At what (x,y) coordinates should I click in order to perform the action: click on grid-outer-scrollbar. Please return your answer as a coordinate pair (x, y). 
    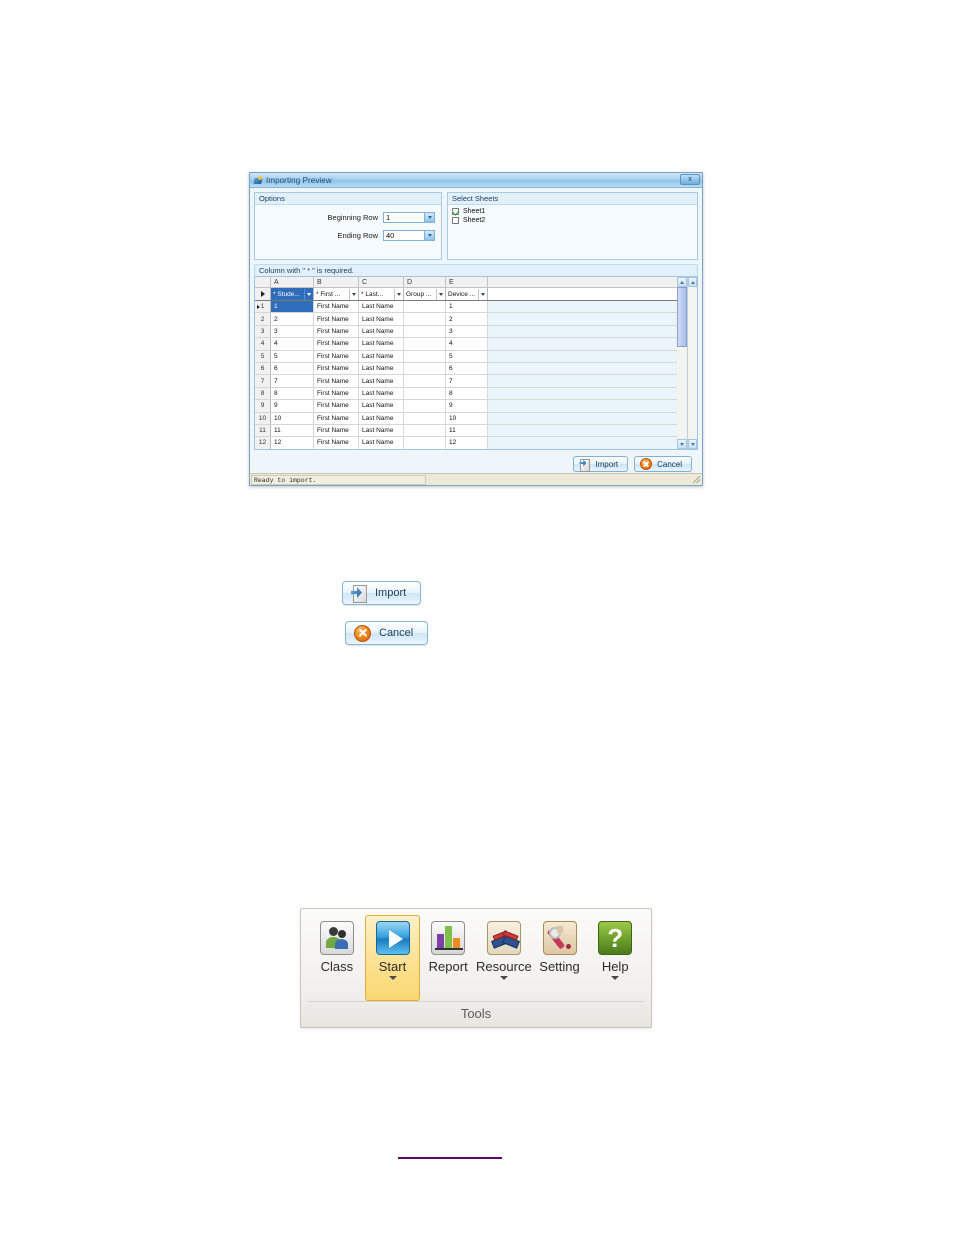
    Looking at the image, I should click on (692, 363).